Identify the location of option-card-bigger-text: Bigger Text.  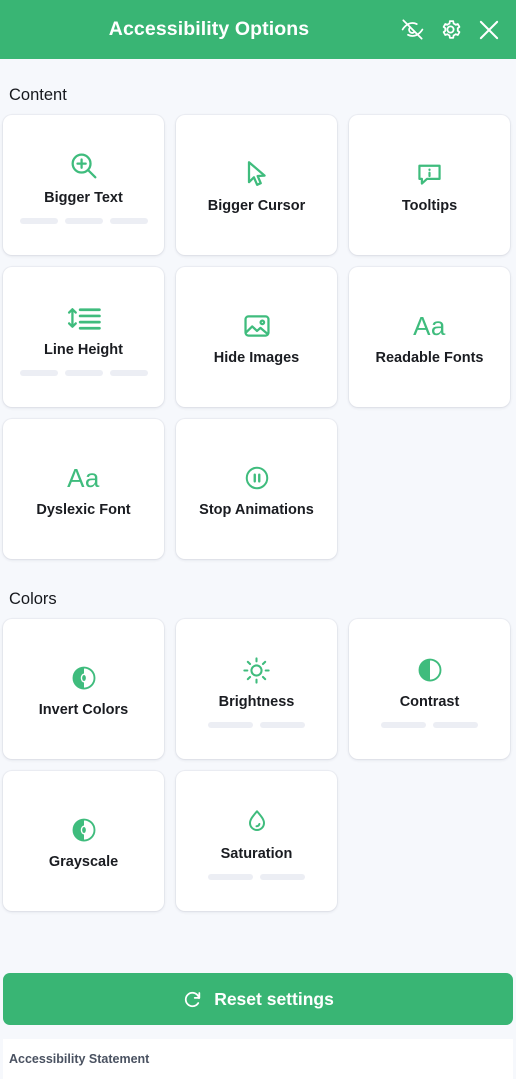
(83, 185).